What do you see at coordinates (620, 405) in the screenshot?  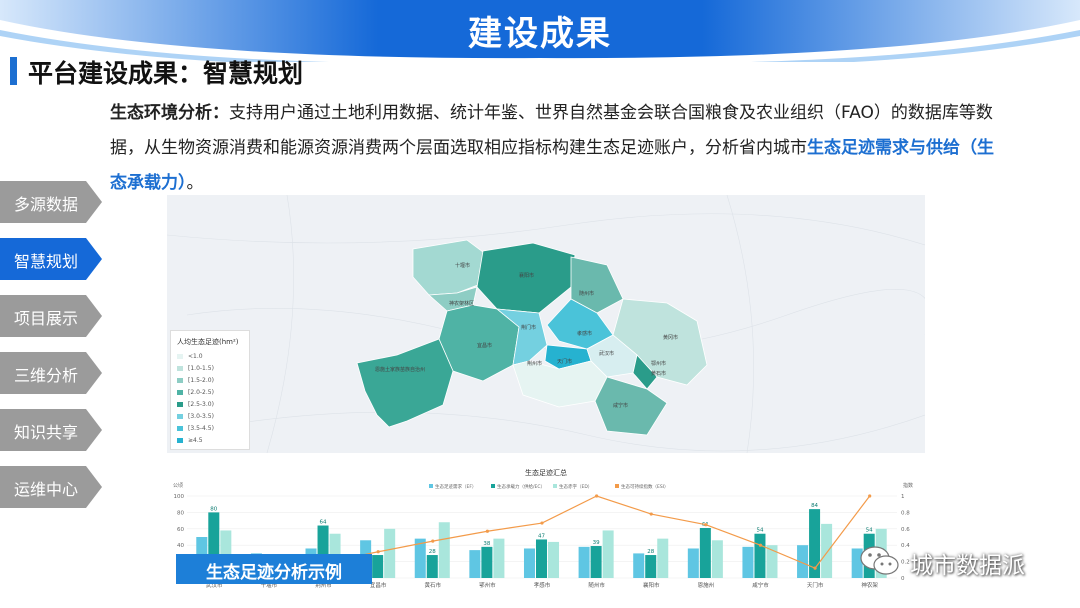 I see `svg-text: 咸宁市` at bounding box center [620, 405].